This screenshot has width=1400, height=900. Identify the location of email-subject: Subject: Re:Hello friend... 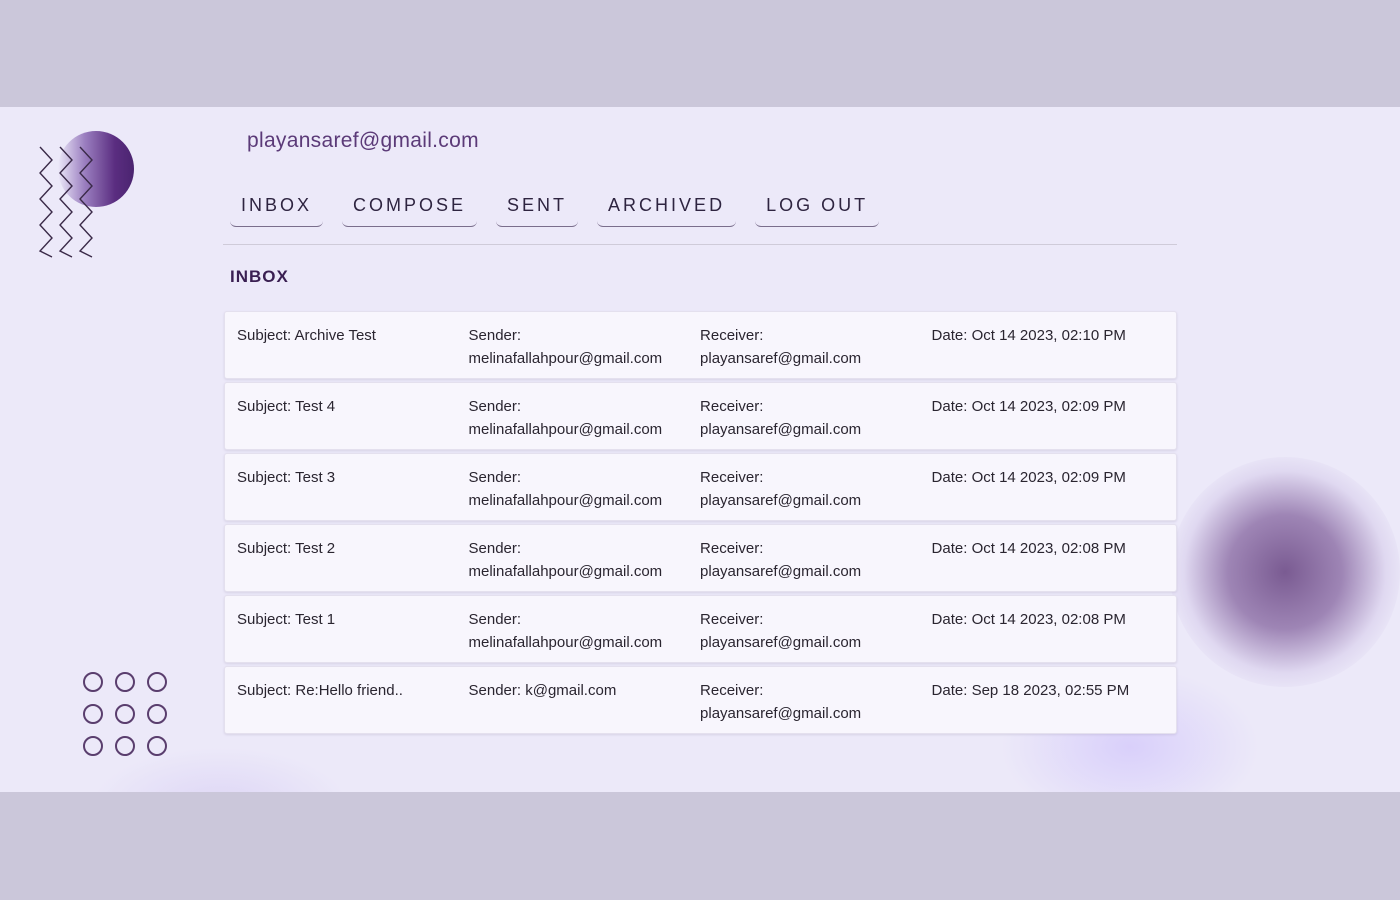
(320, 690).